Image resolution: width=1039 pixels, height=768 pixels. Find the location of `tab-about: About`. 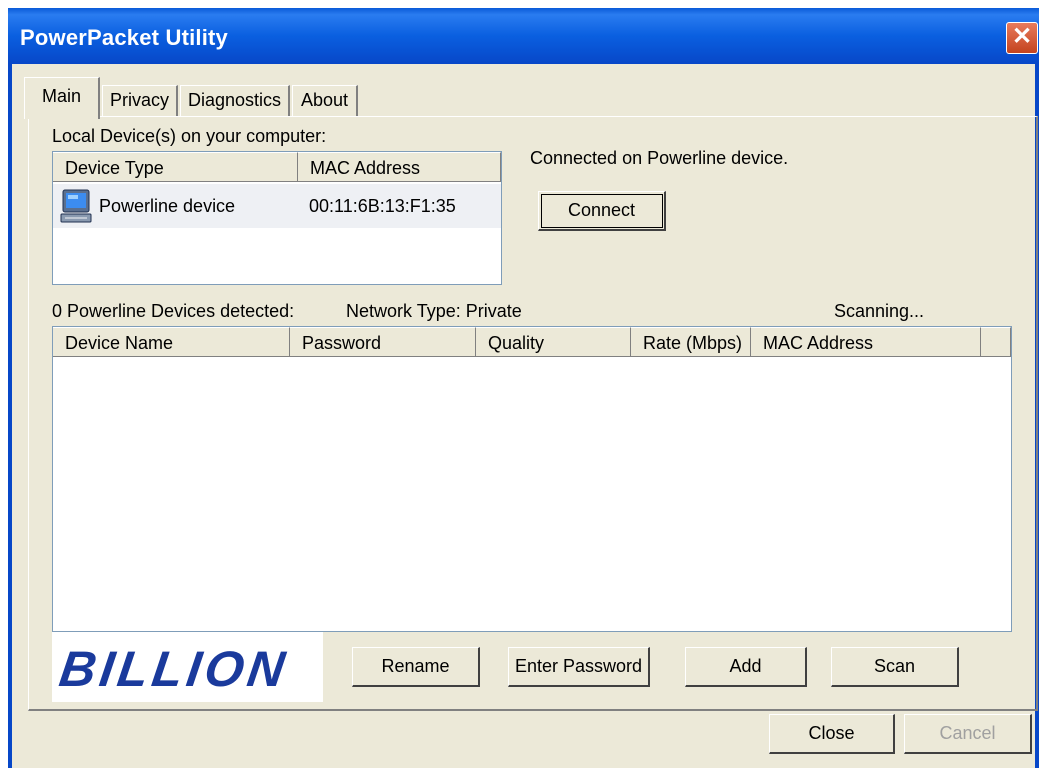

tab-about: About is located at coordinates (325, 101).